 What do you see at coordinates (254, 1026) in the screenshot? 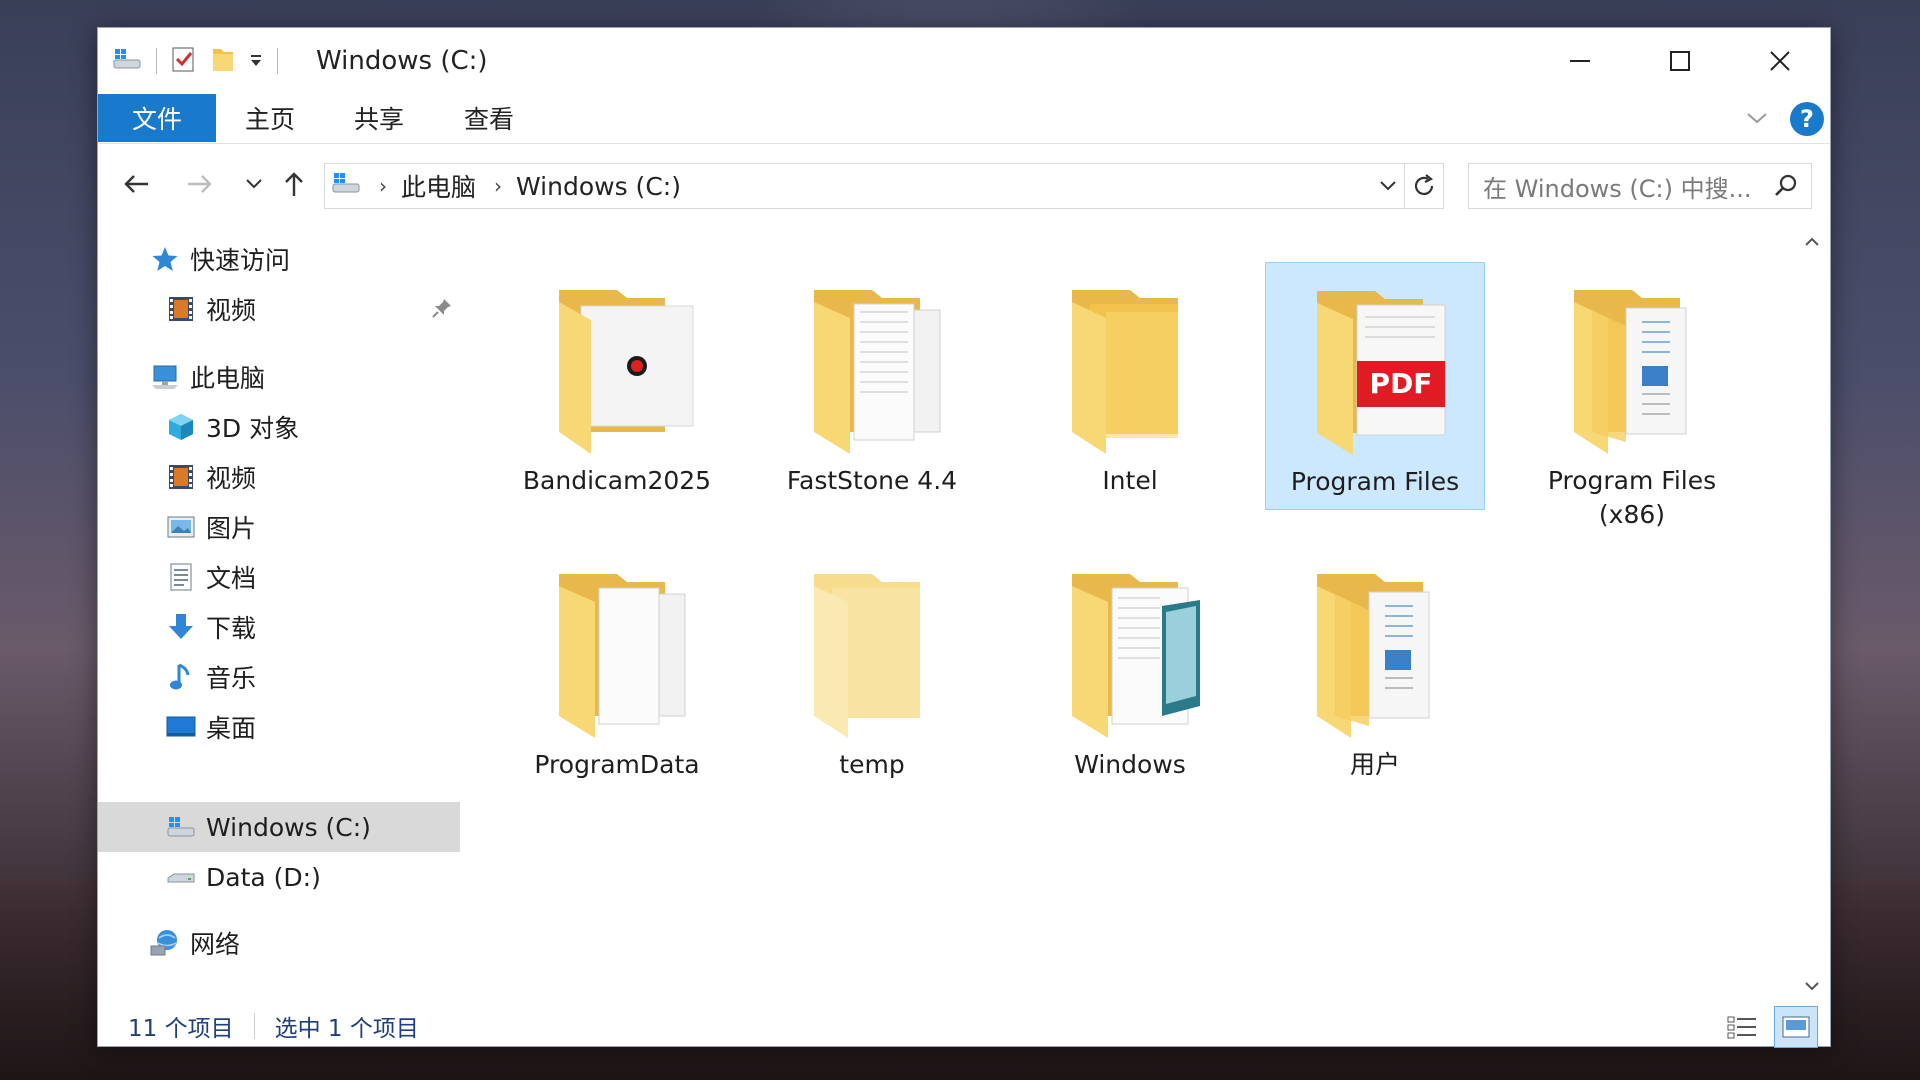
I see `status-divider` at bounding box center [254, 1026].